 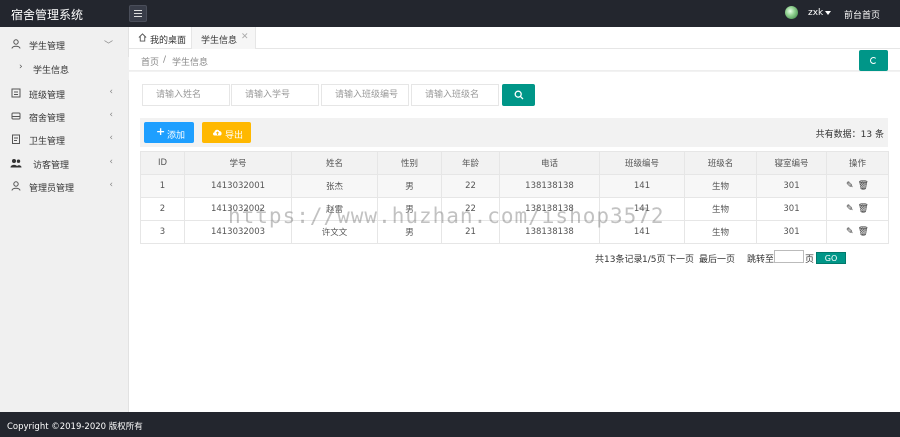 I want to click on watermark: https://www.huzhan.com/ishop3572, so click(x=446, y=216).